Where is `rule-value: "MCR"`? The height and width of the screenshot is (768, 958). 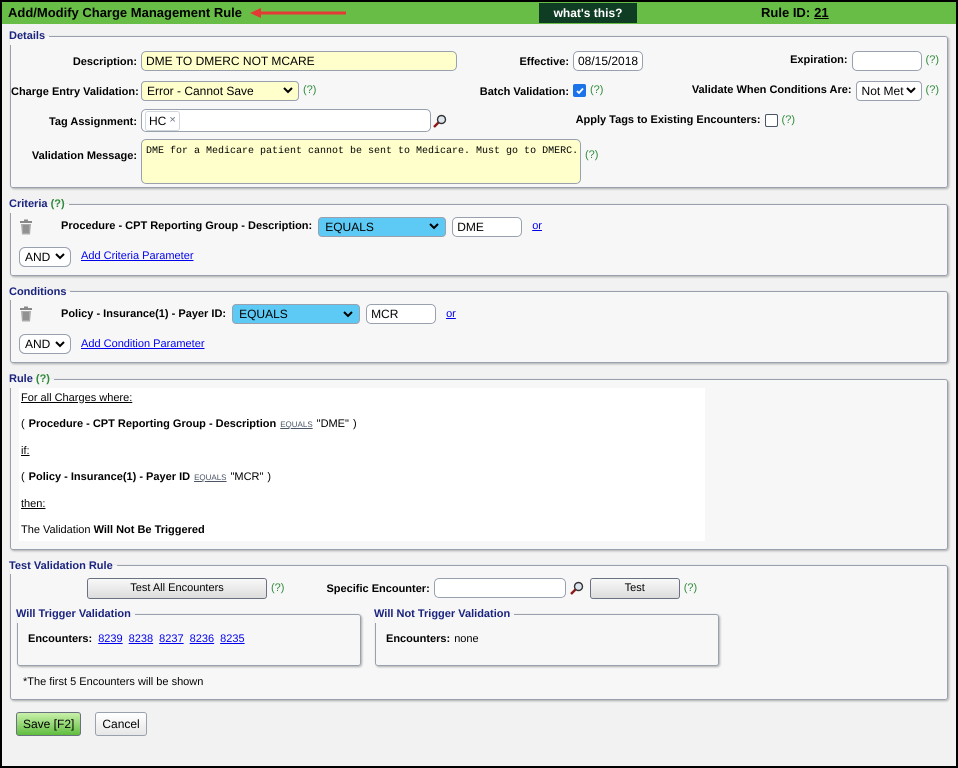
rule-value: "MCR" is located at coordinates (247, 477).